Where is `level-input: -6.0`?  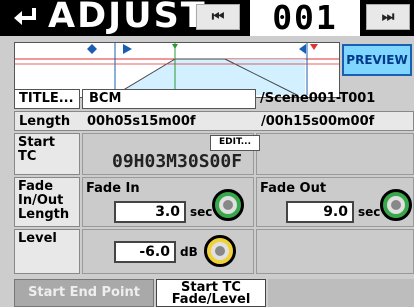
level-input: -6.0 is located at coordinates (145, 252).